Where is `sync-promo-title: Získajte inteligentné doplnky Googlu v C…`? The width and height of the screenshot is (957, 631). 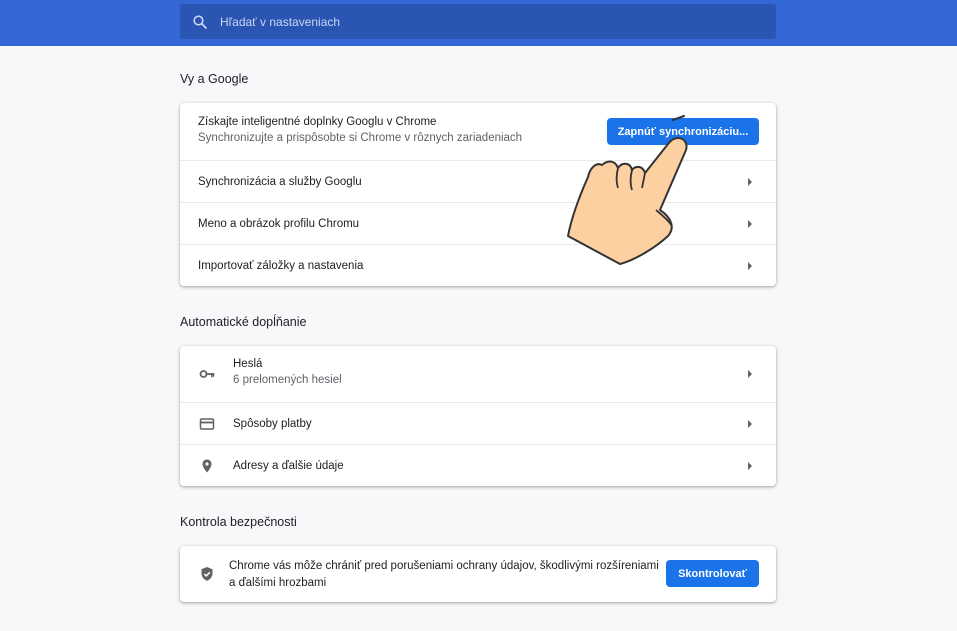
sync-promo-title: Získajte inteligentné doplnky Googlu v C… is located at coordinates (317, 122).